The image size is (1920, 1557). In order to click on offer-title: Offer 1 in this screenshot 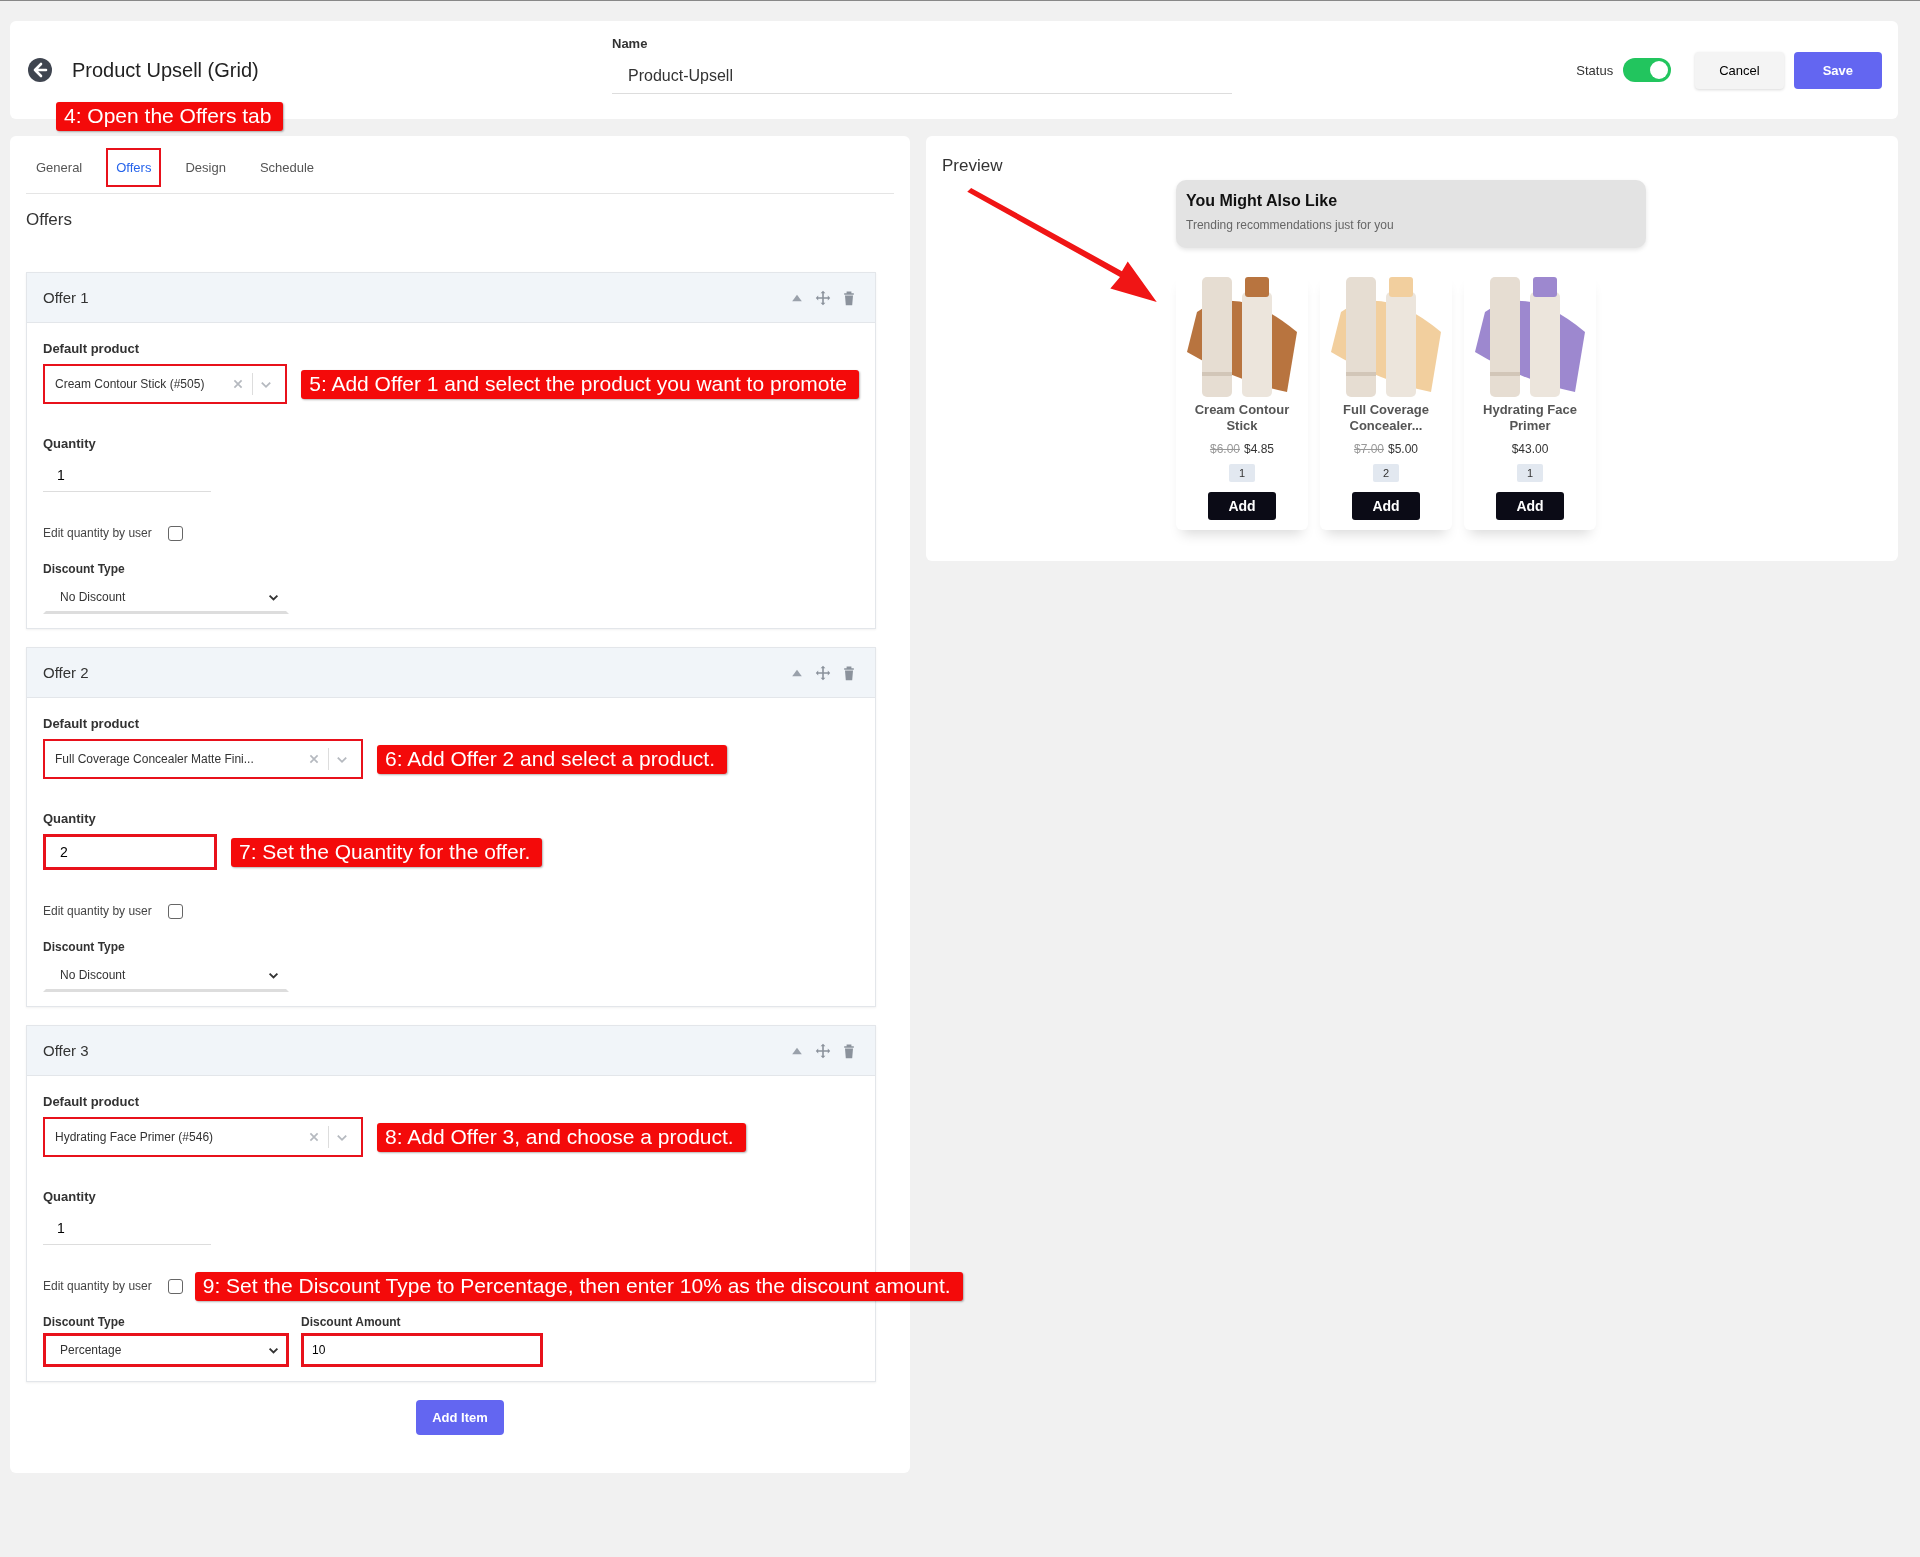, I will do `click(66, 297)`.